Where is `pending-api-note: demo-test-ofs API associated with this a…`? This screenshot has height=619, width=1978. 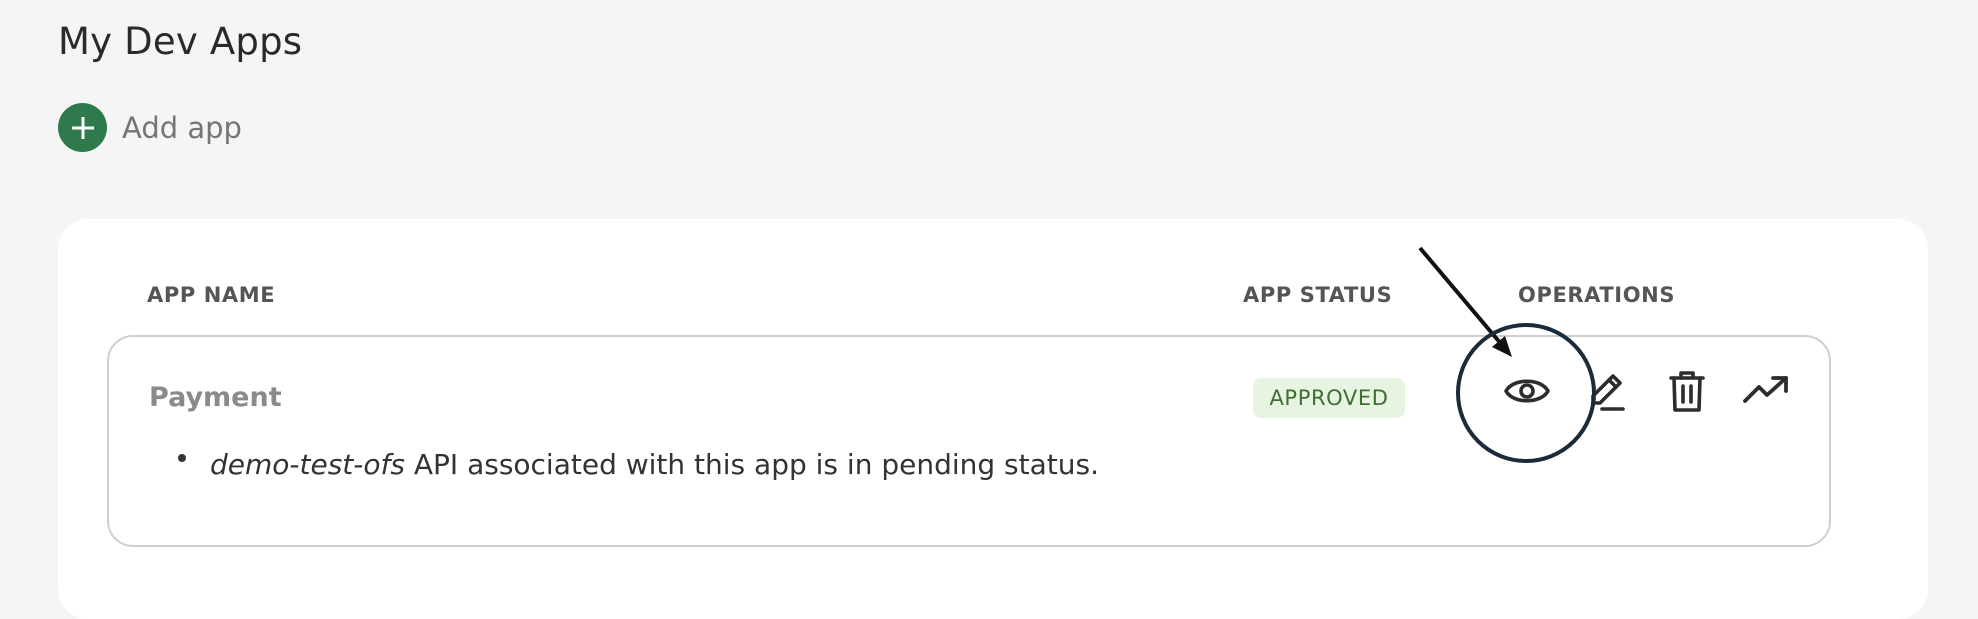
pending-api-note: demo-test-ofs API associated with this a… is located at coordinates (654, 464).